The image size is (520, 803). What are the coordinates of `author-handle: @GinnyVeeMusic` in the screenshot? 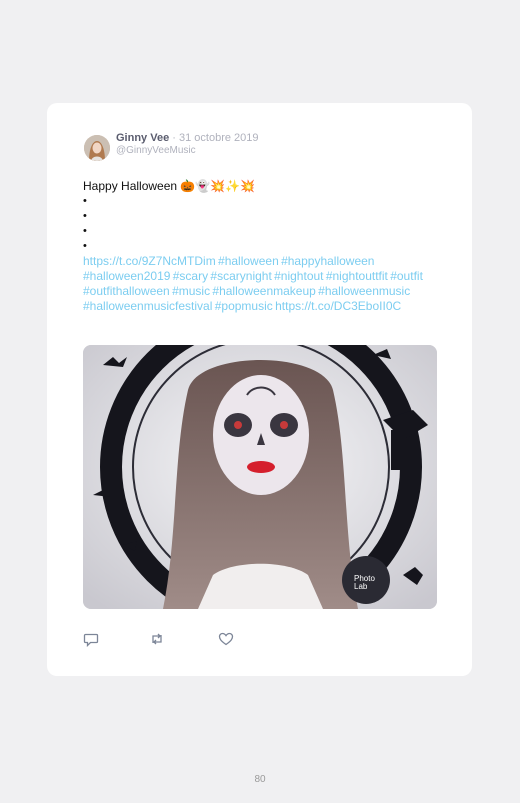 It's located at (156, 150).